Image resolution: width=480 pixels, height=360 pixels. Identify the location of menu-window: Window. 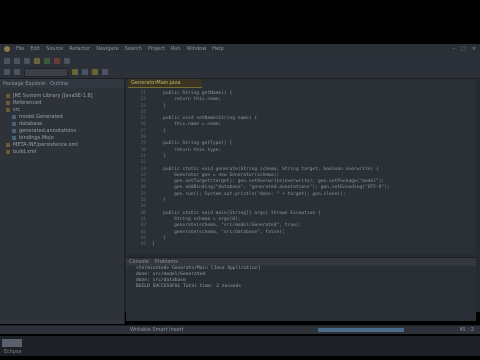
(197, 49).